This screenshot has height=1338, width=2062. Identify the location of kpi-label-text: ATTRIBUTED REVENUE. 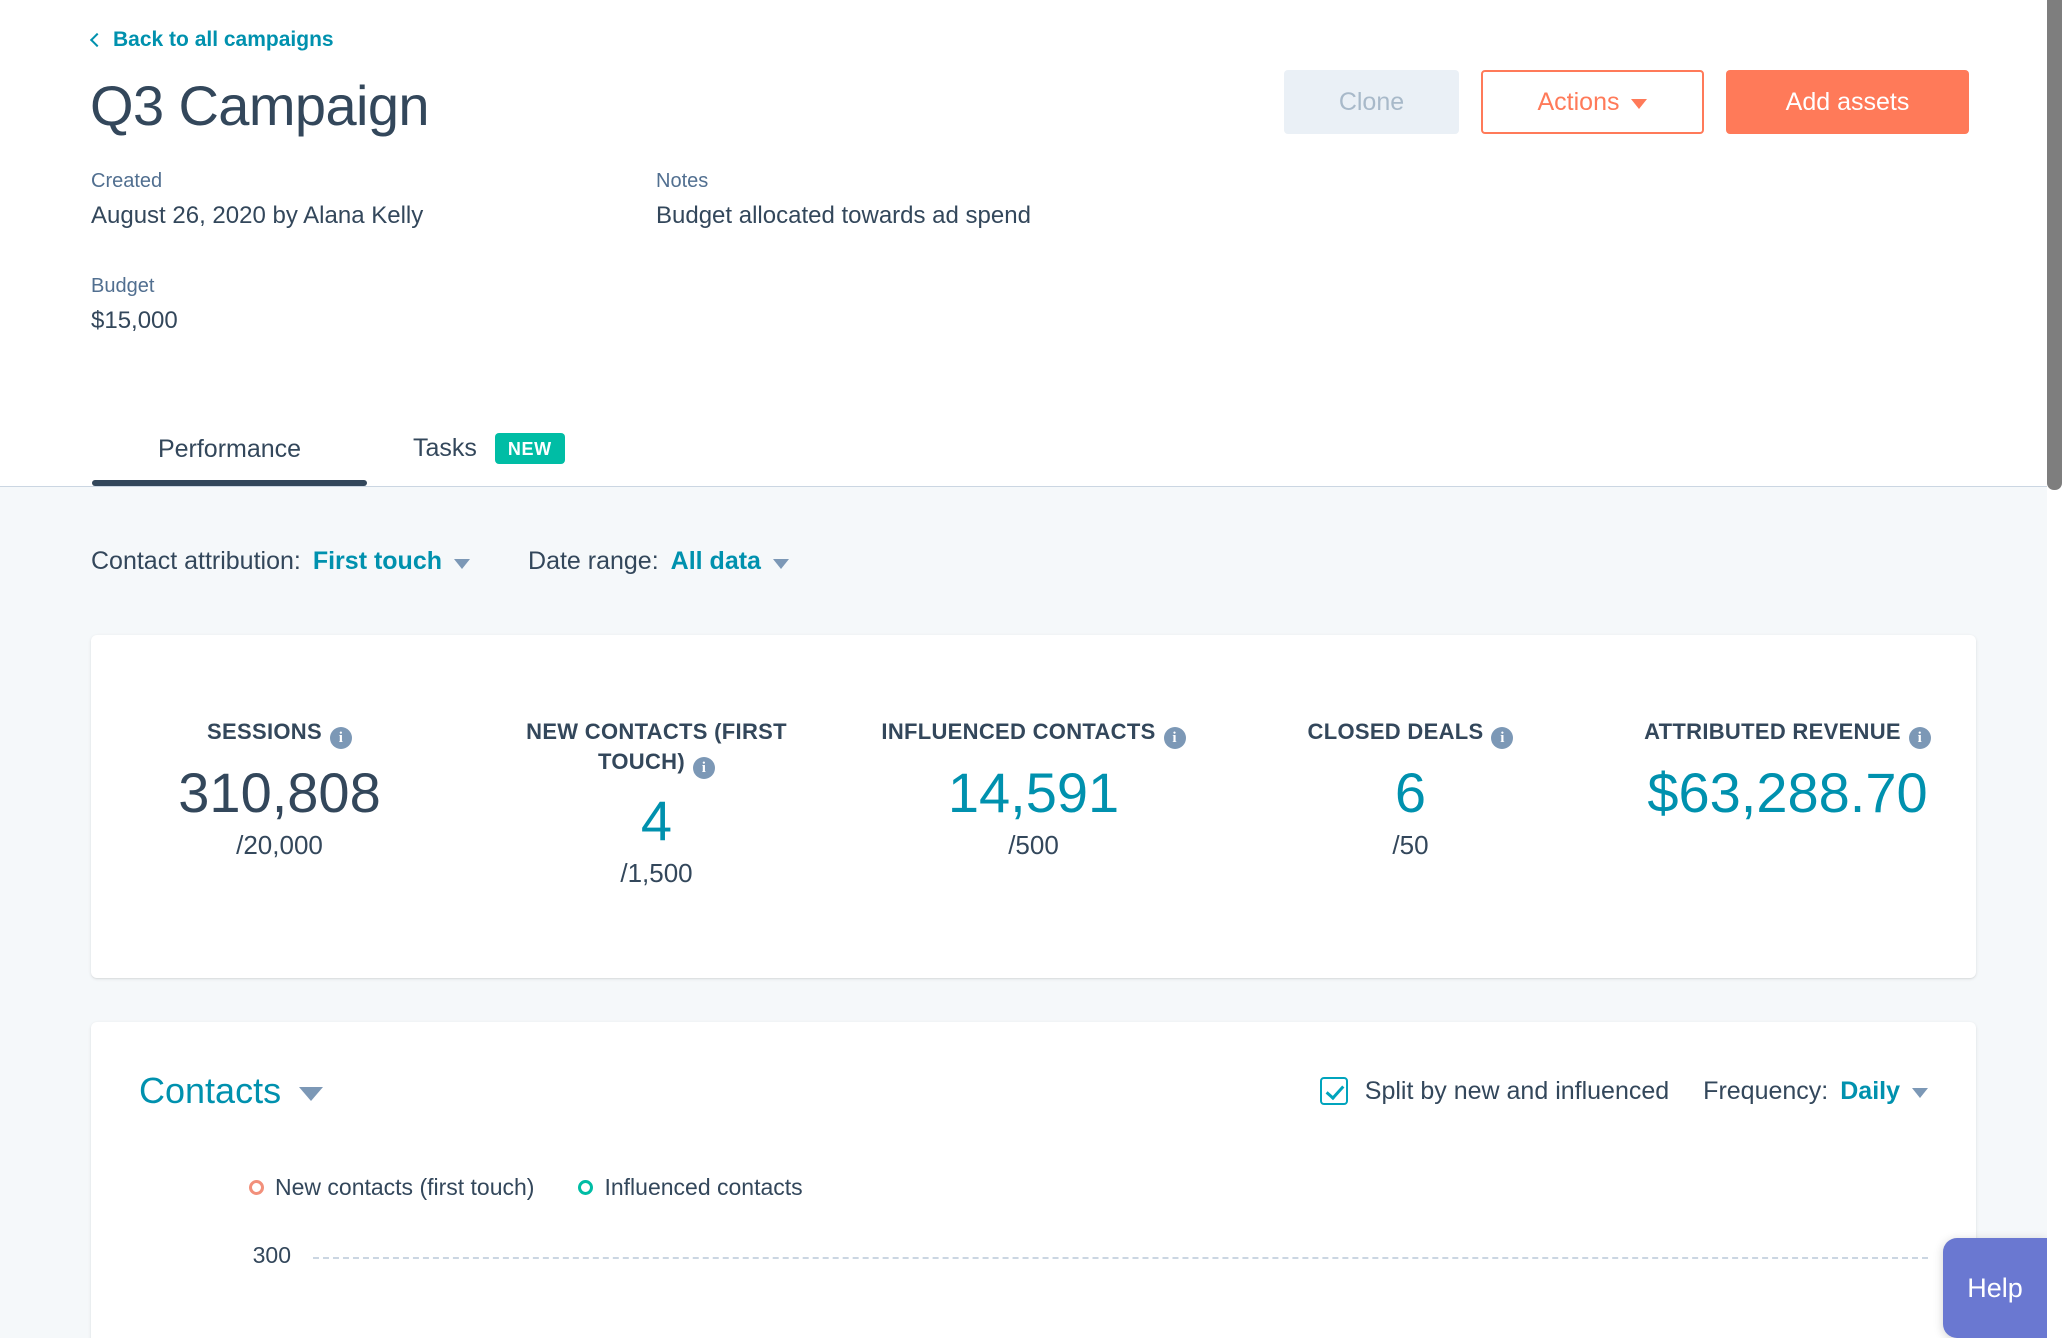
(1772, 731).